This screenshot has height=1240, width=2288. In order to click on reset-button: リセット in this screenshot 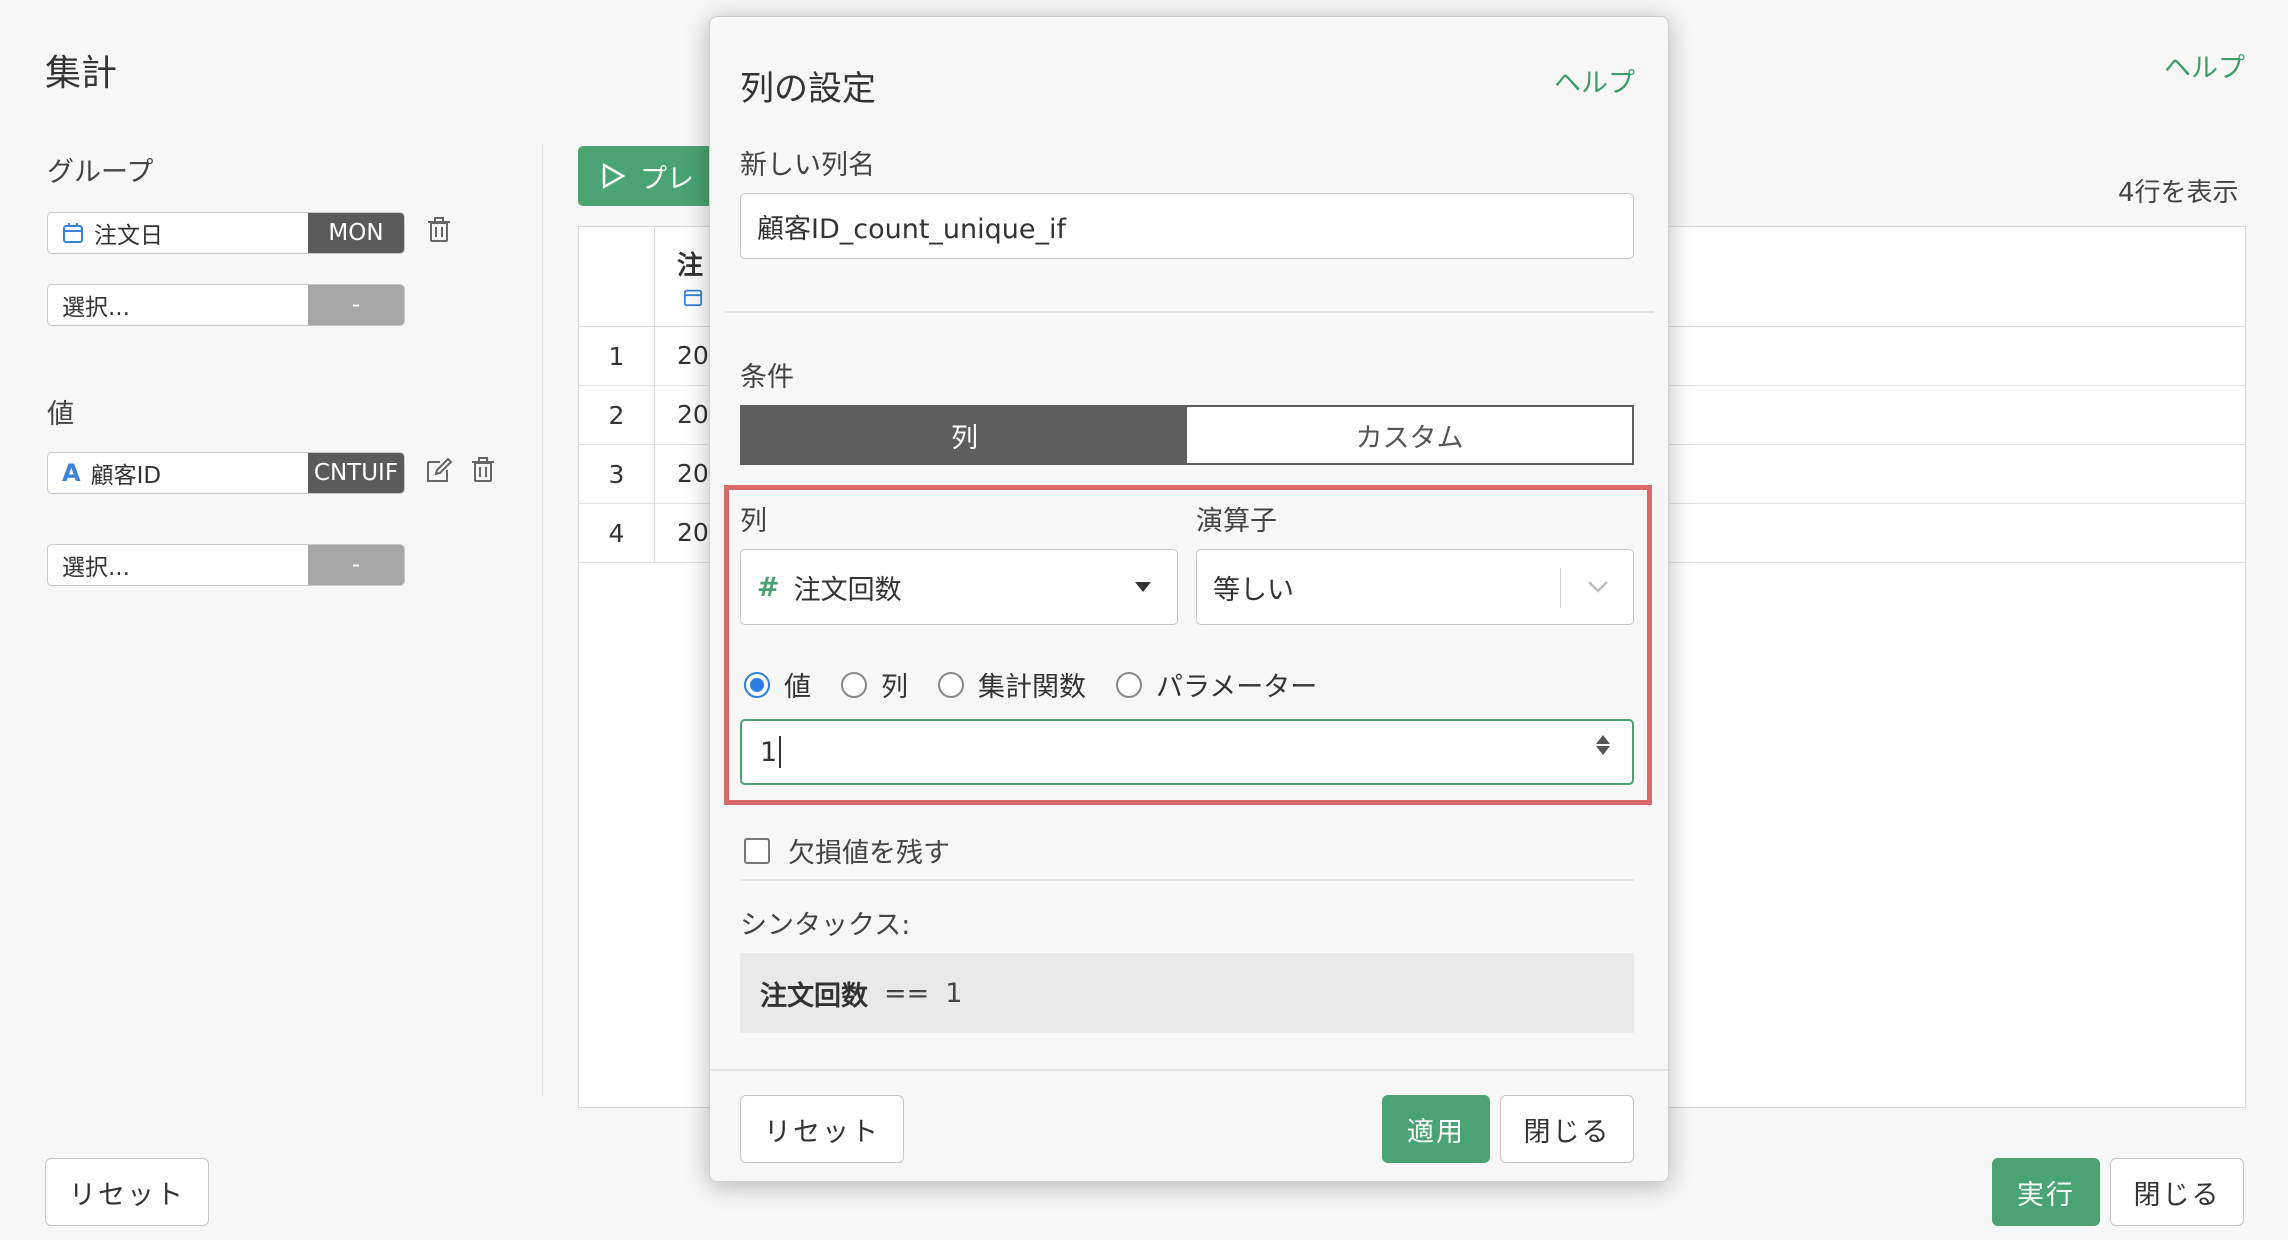, I will do `click(127, 1192)`.